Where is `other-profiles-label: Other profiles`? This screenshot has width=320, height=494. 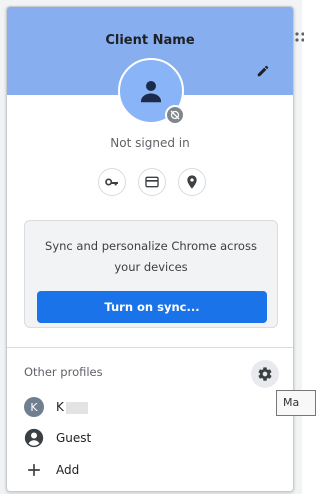 other-profiles-label: Other profiles is located at coordinates (63, 372).